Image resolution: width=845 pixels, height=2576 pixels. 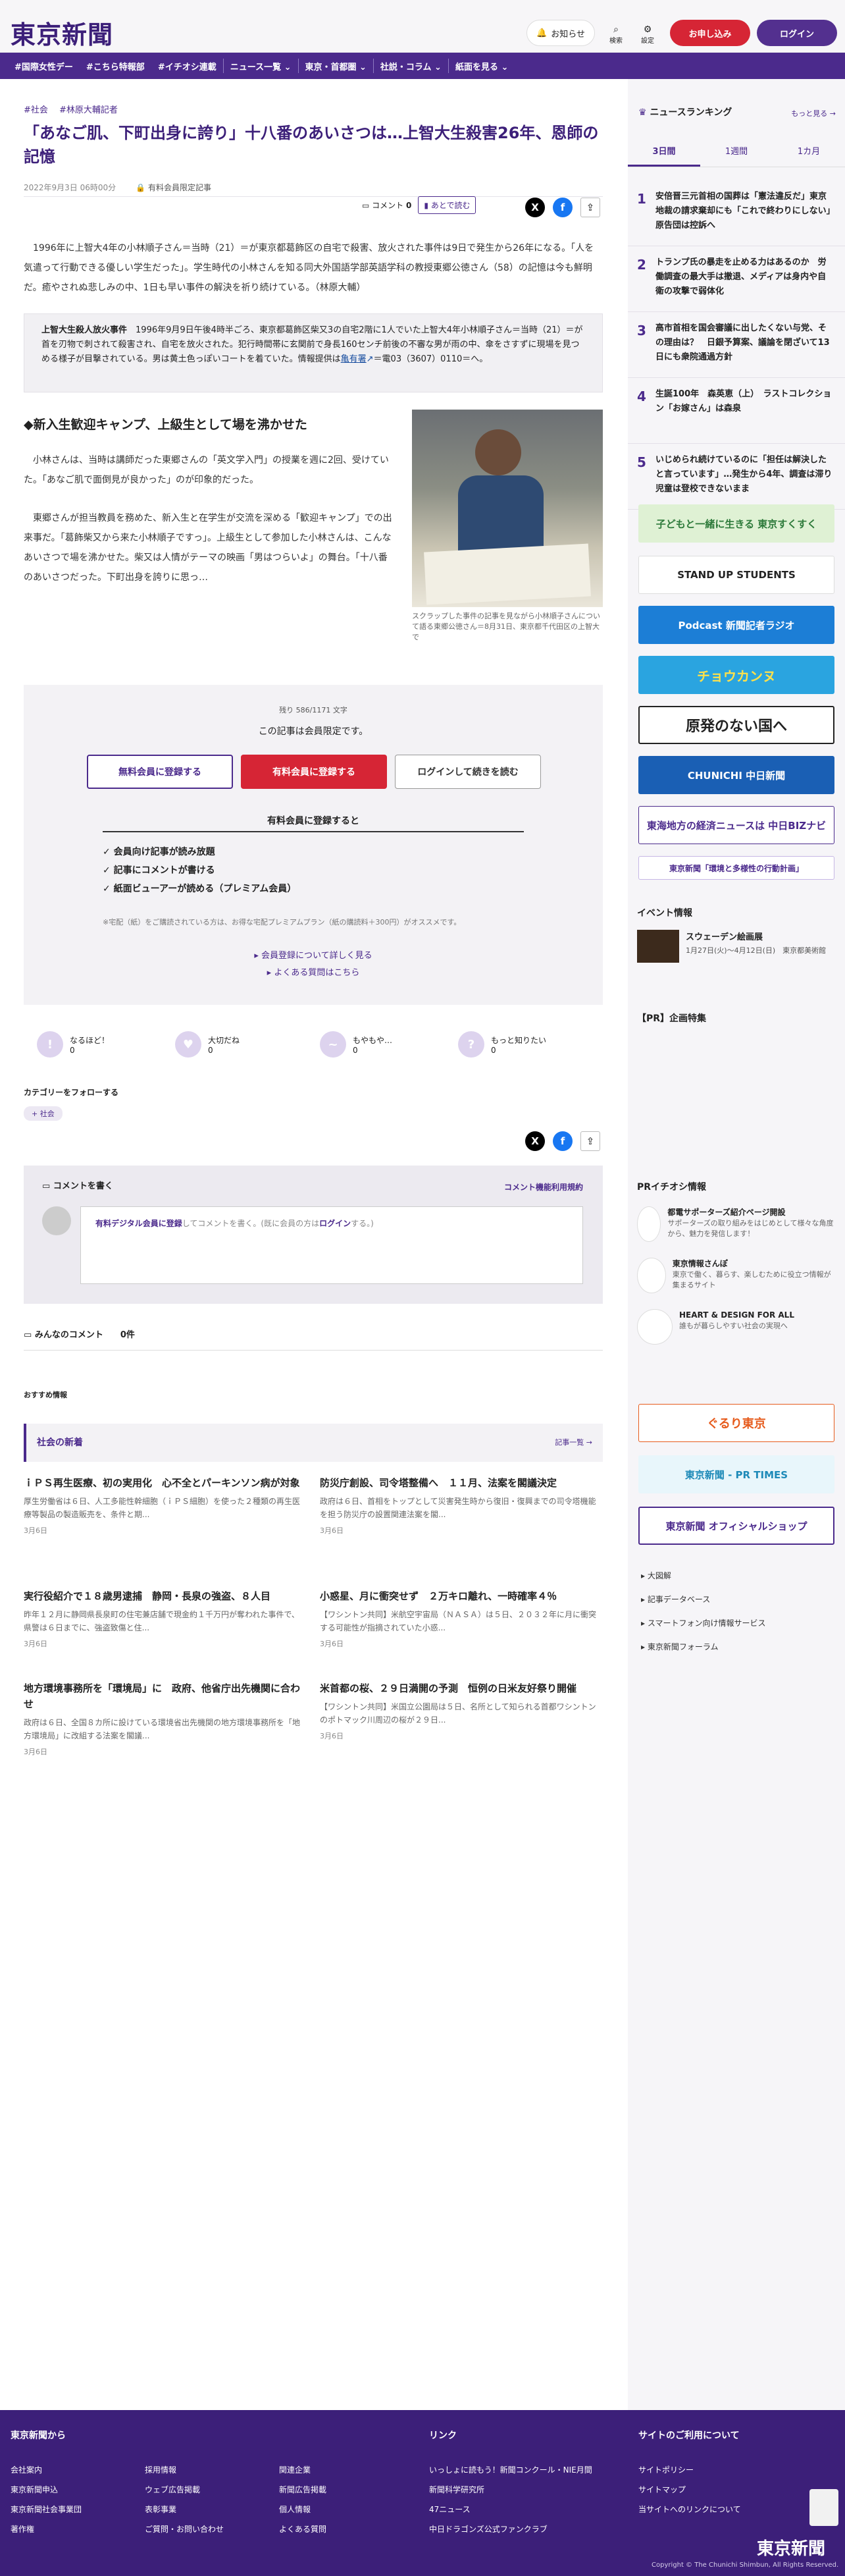 What do you see at coordinates (664, 152) in the screenshot?
I see `tab-3days: 3日間` at bounding box center [664, 152].